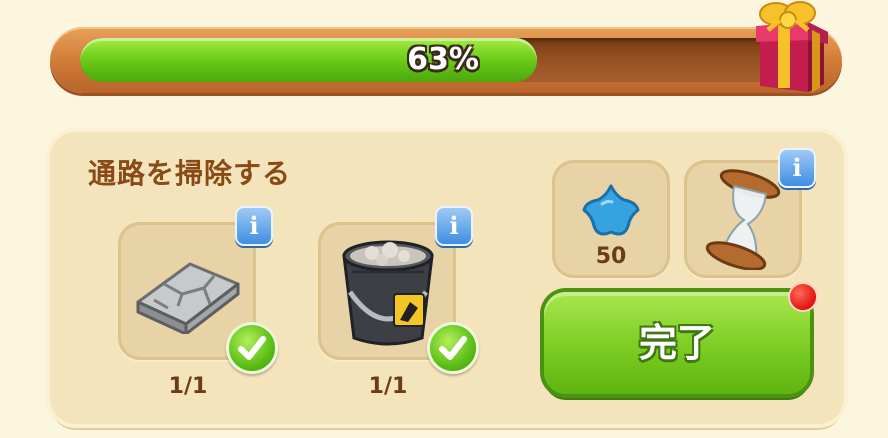 The image size is (888, 438). I want to click on reward-star-amount: 50, so click(611, 256).